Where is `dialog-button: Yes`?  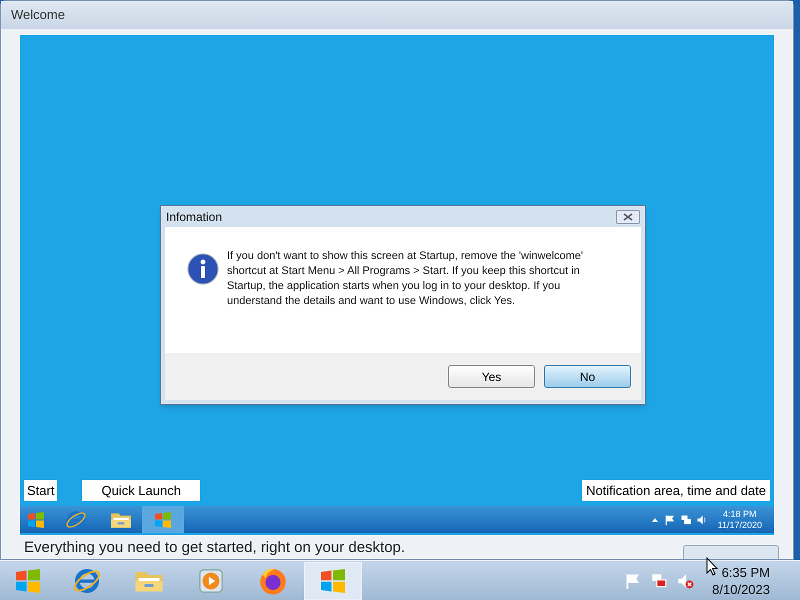
dialog-button: Yes is located at coordinates (491, 376).